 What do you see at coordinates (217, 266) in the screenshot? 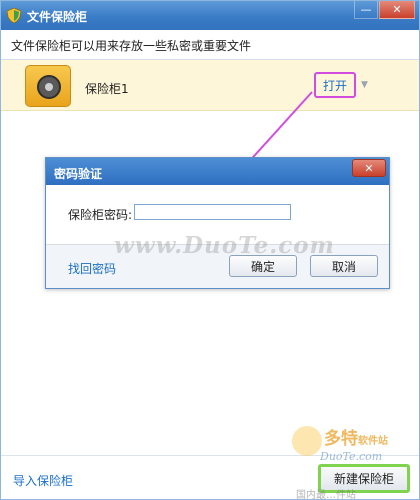
I see `dialog-footer: 找回密码 确定 取消` at bounding box center [217, 266].